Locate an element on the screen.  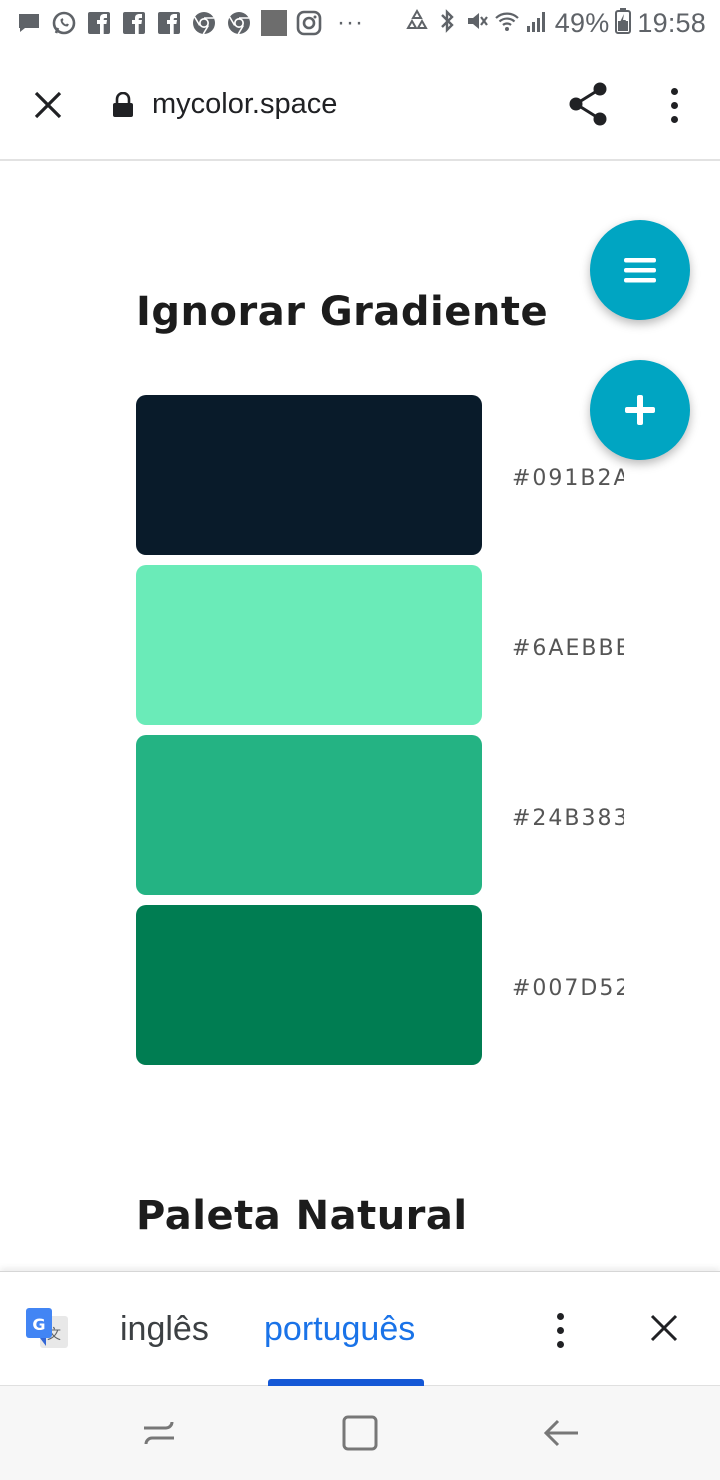
close-translate-button is located at coordinates (664, 1328).